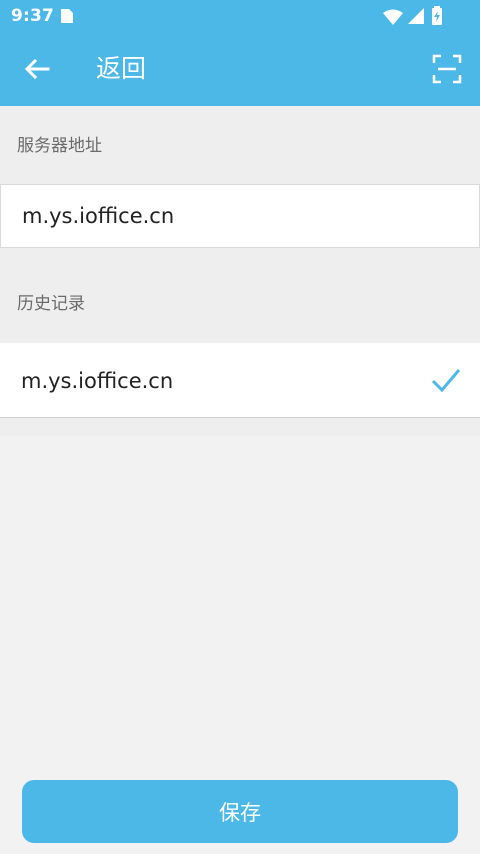  I want to click on scan-button, so click(447, 69).